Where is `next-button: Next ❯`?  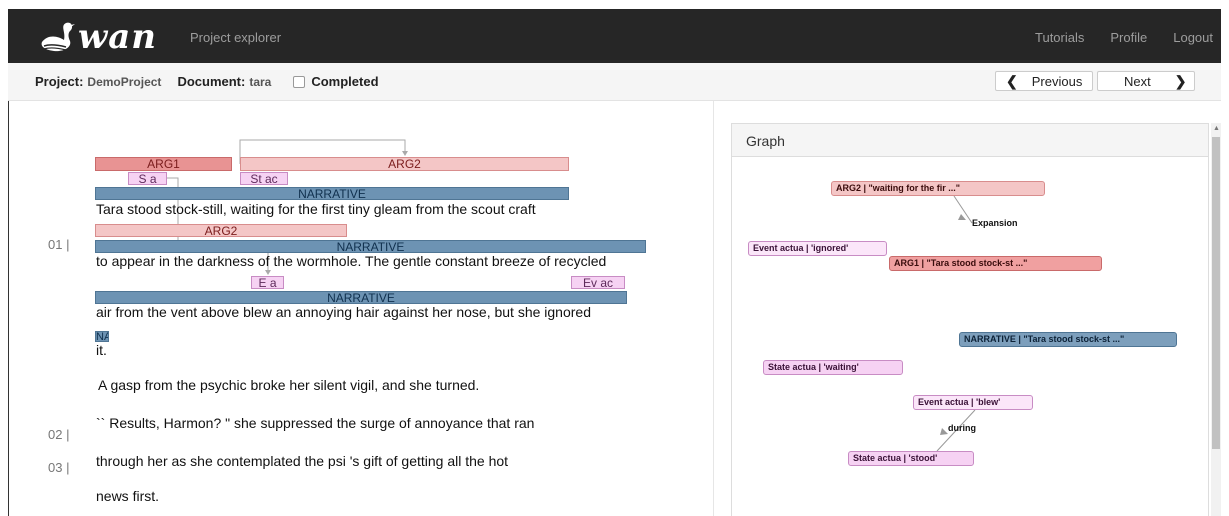
next-button: Next ❯ is located at coordinates (1146, 81).